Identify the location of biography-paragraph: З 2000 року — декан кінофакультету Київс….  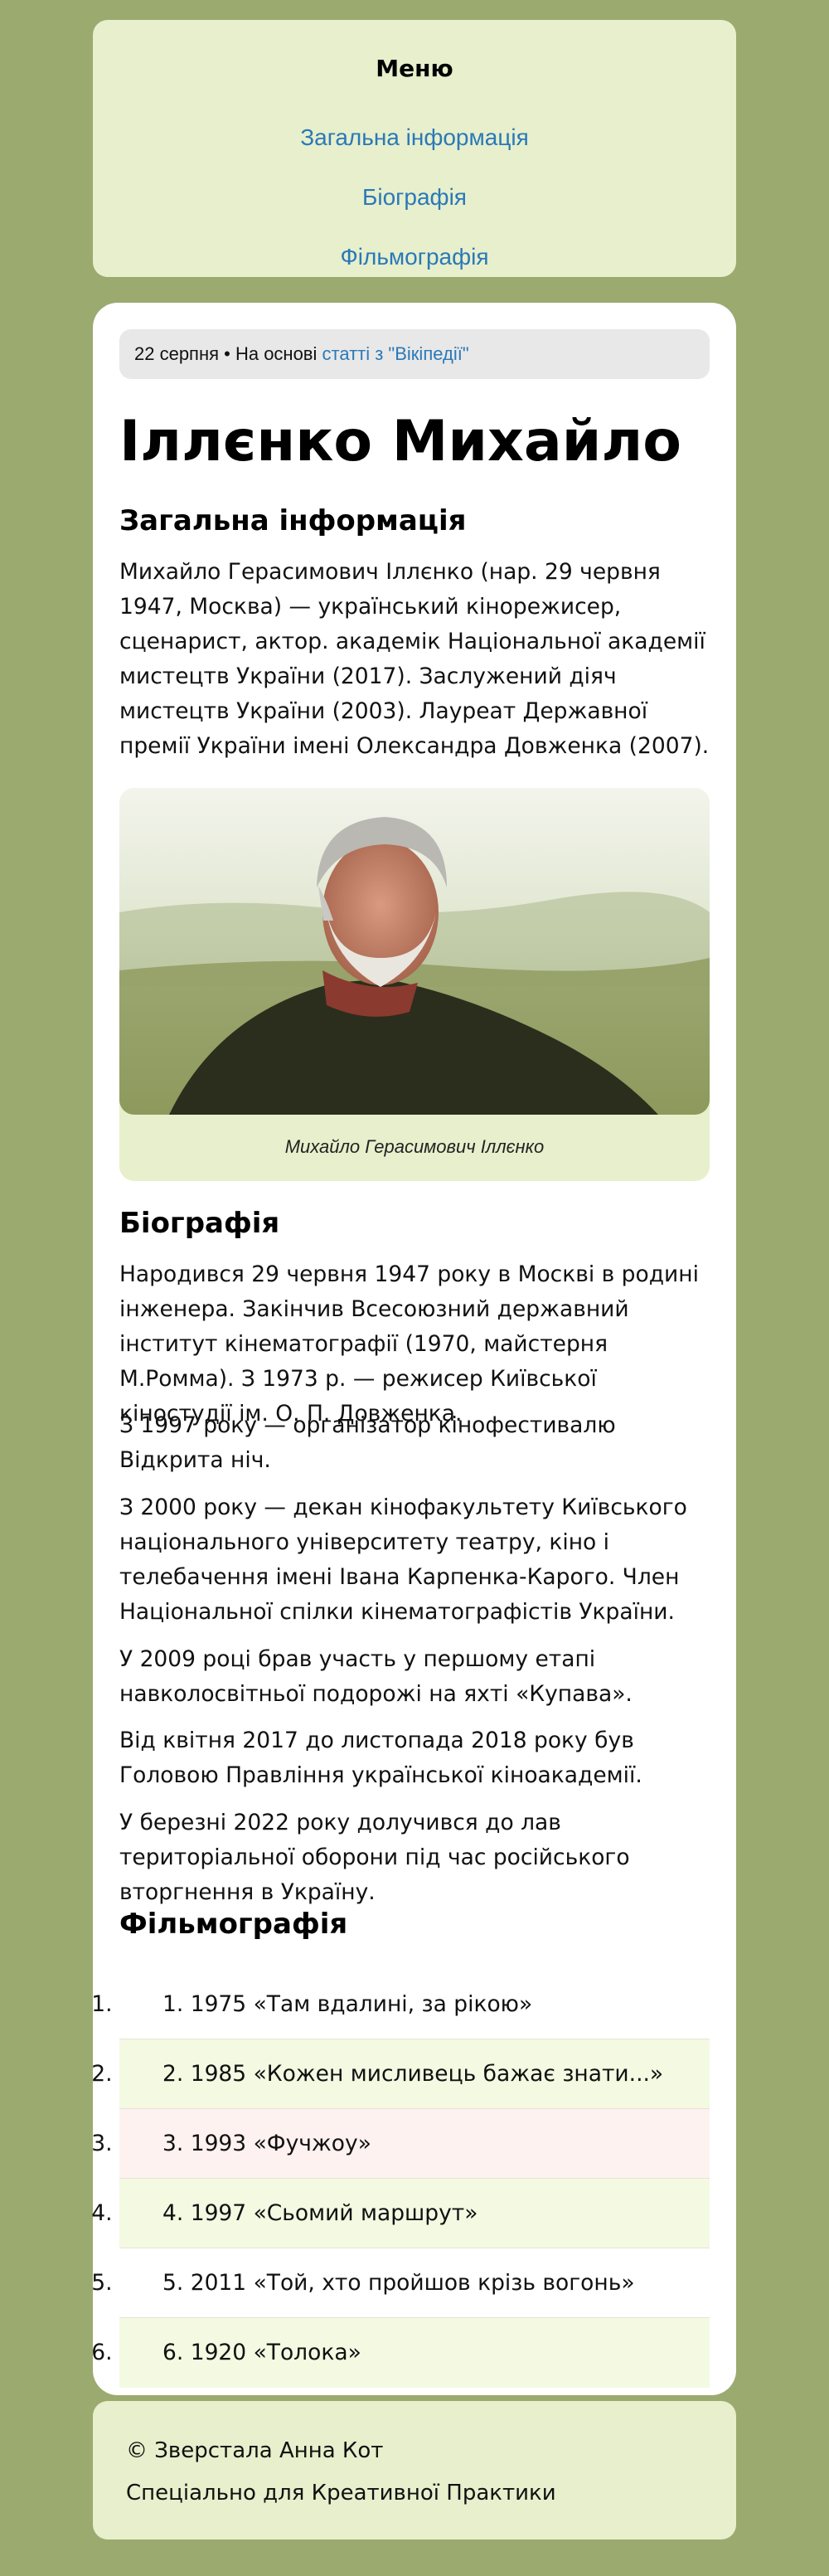
(403, 1560).